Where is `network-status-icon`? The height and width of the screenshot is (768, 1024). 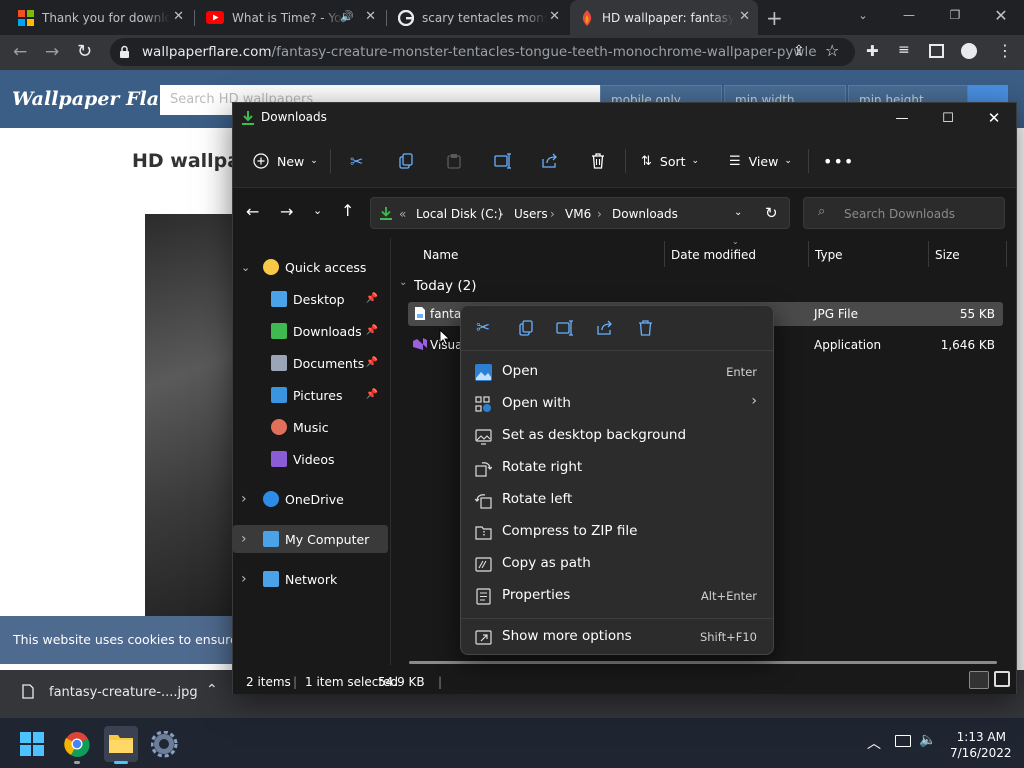
network-status-icon is located at coordinates (903, 741).